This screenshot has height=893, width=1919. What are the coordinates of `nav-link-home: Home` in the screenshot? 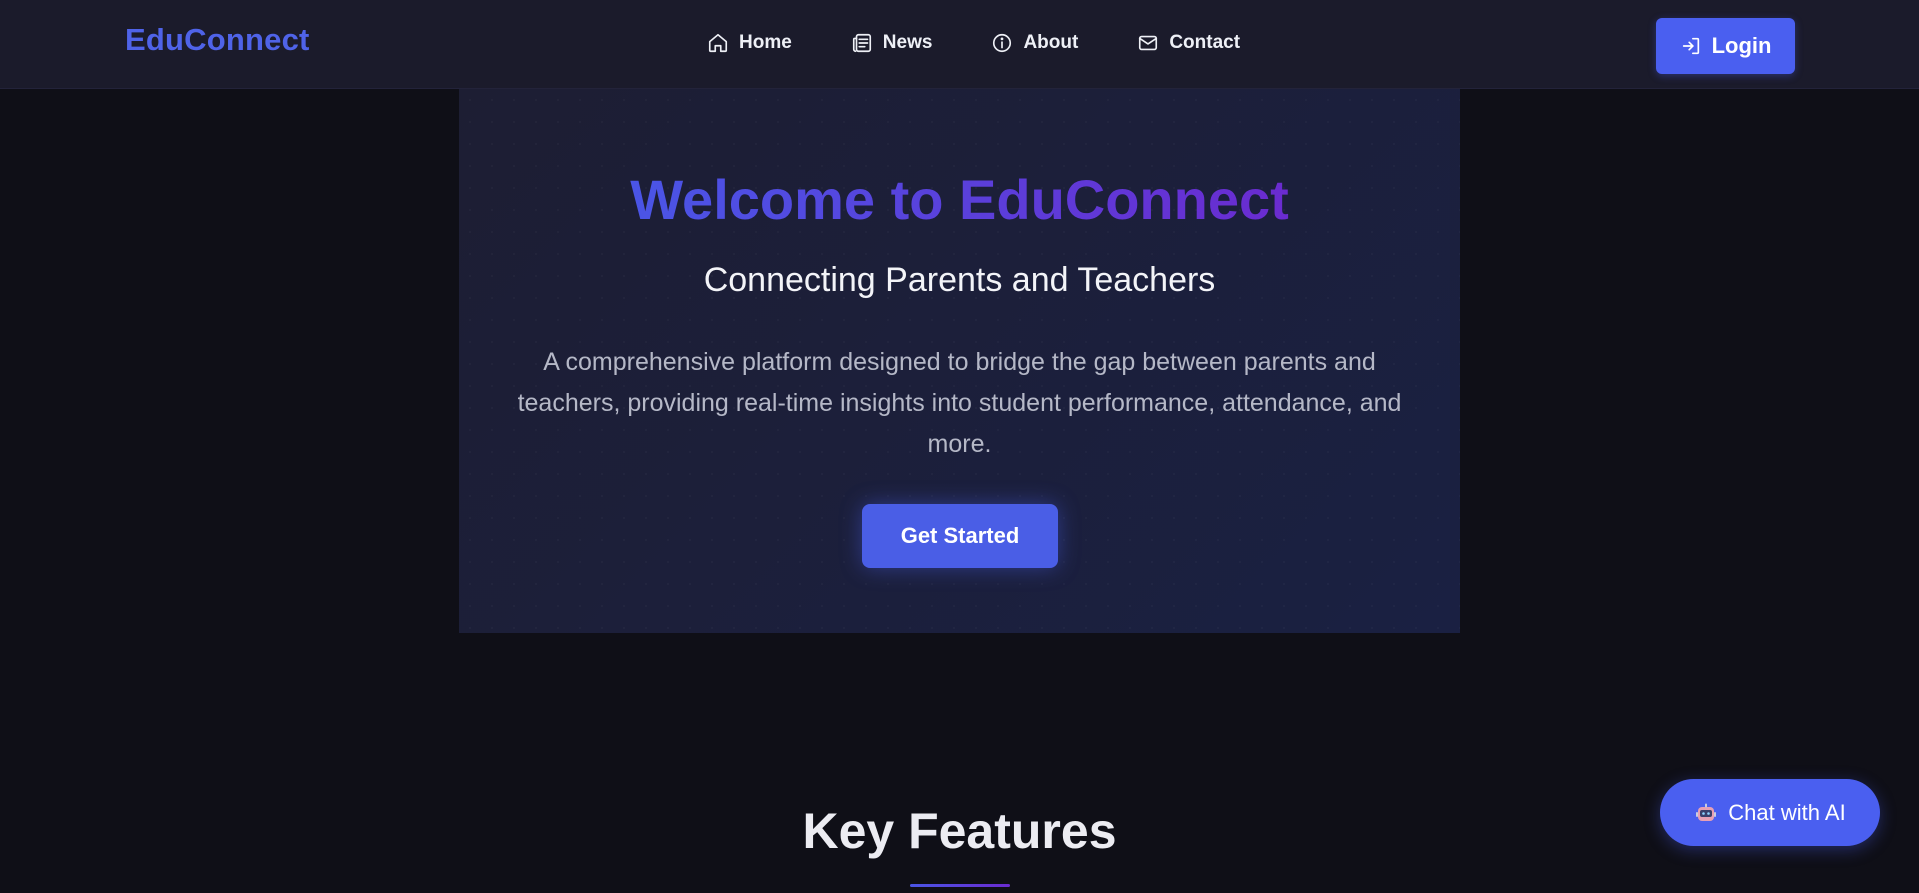 It's located at (749, 43).